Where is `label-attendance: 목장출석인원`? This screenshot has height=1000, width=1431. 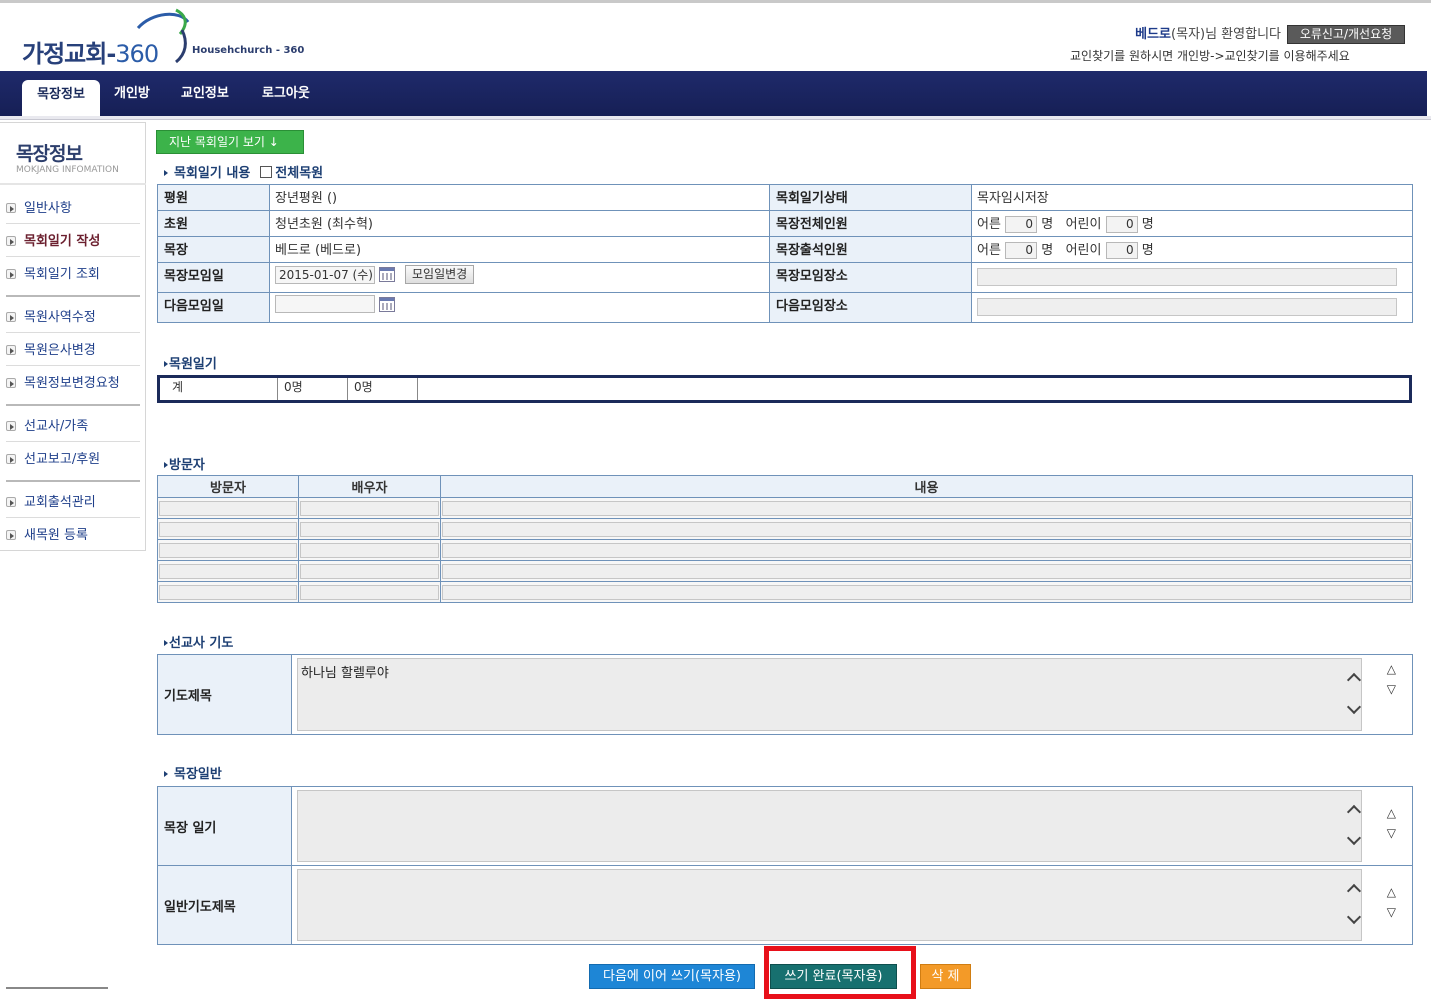
label-attendance: 목장출석인원 is located at coordinates (870, 249).